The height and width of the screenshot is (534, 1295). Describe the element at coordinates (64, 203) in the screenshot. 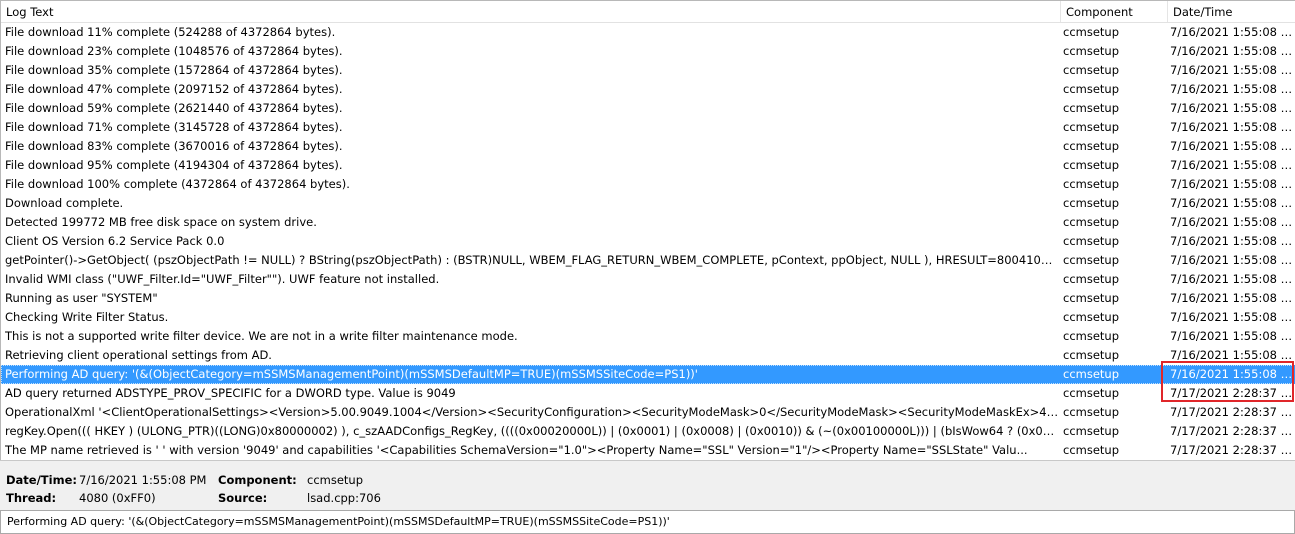

I see `log-text-cell: Download complete.` at that location.